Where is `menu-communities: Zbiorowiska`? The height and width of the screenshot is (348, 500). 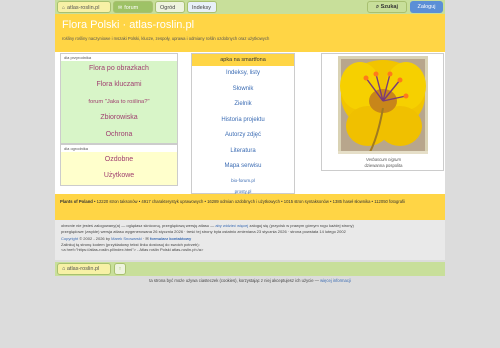
menu-communities: Zbiorowiska is located at coordinates (119, 118).